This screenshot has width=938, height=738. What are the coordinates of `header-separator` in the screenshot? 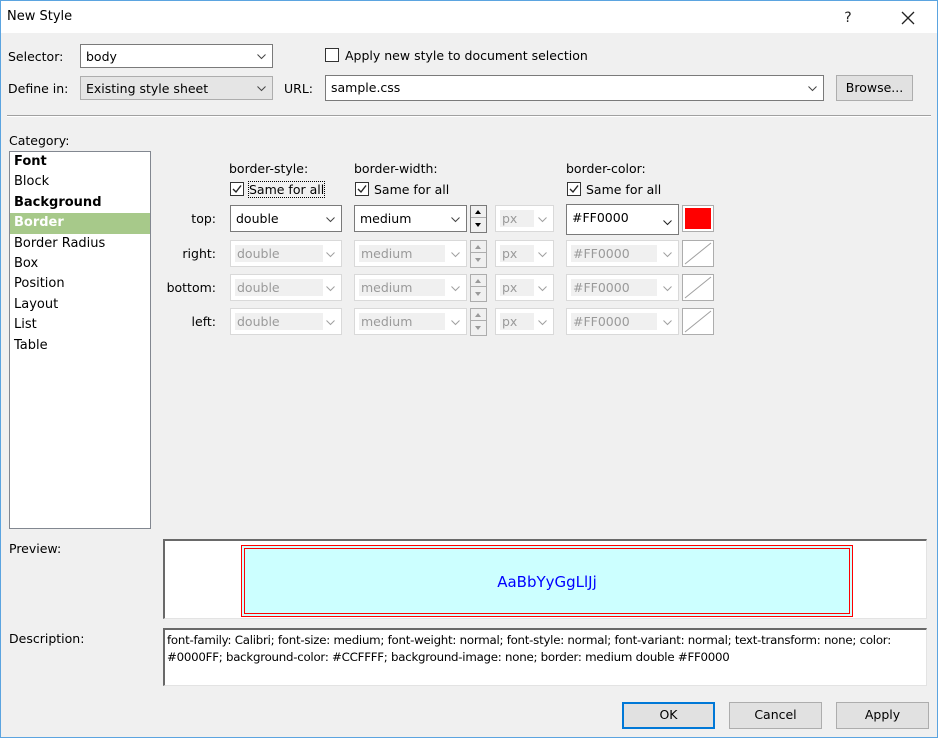 It's located at (469, 116).